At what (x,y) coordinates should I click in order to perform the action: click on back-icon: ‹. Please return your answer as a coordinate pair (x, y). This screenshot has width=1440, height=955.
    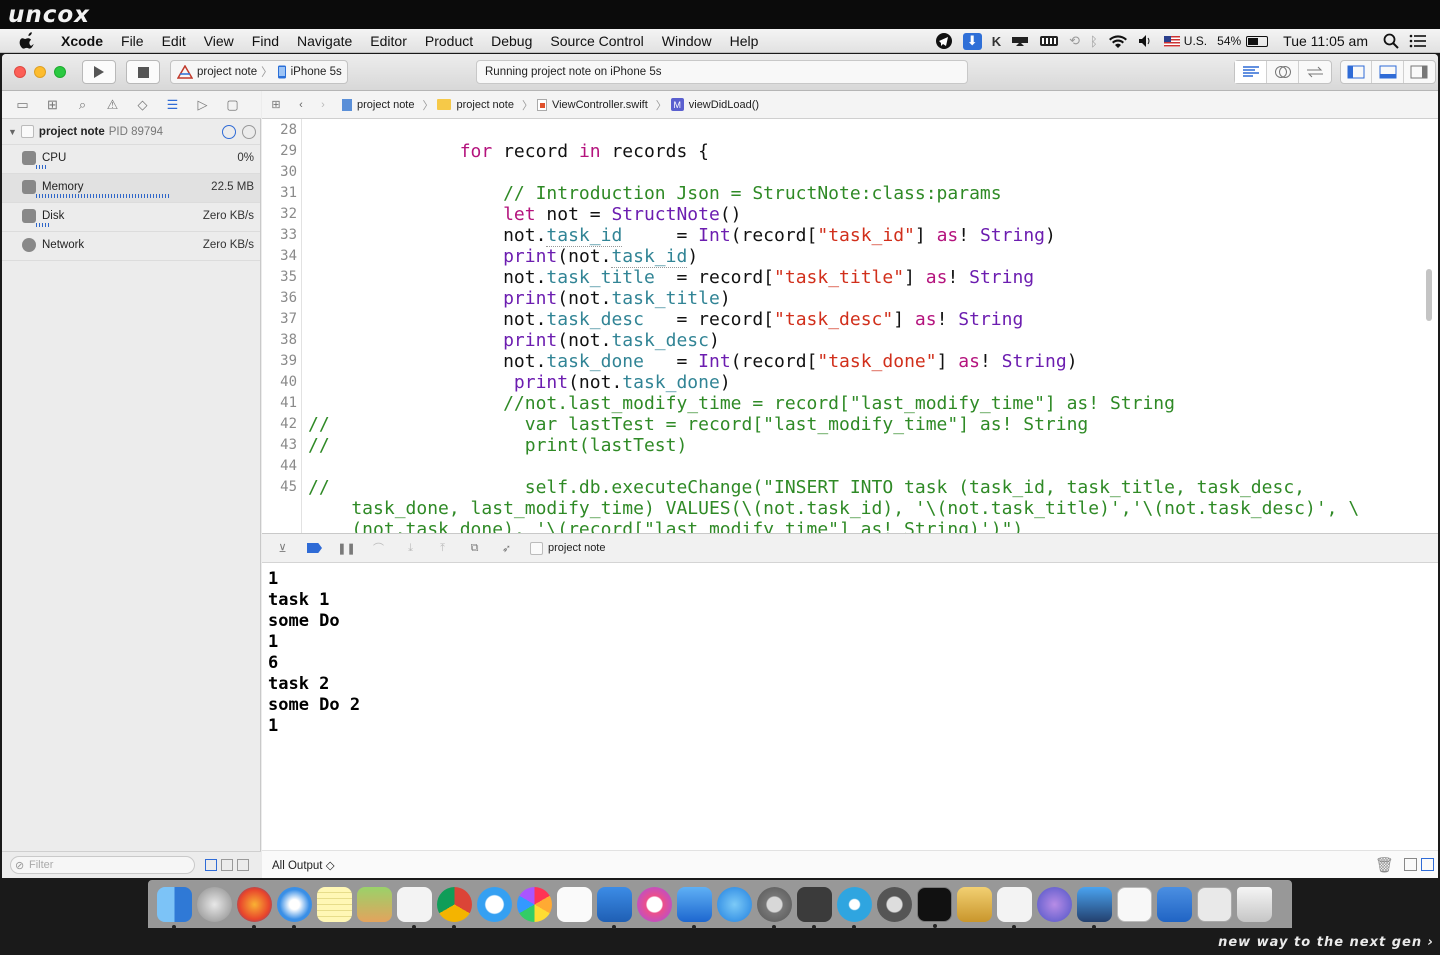
    Looking at the image, I should click on (301, 105).